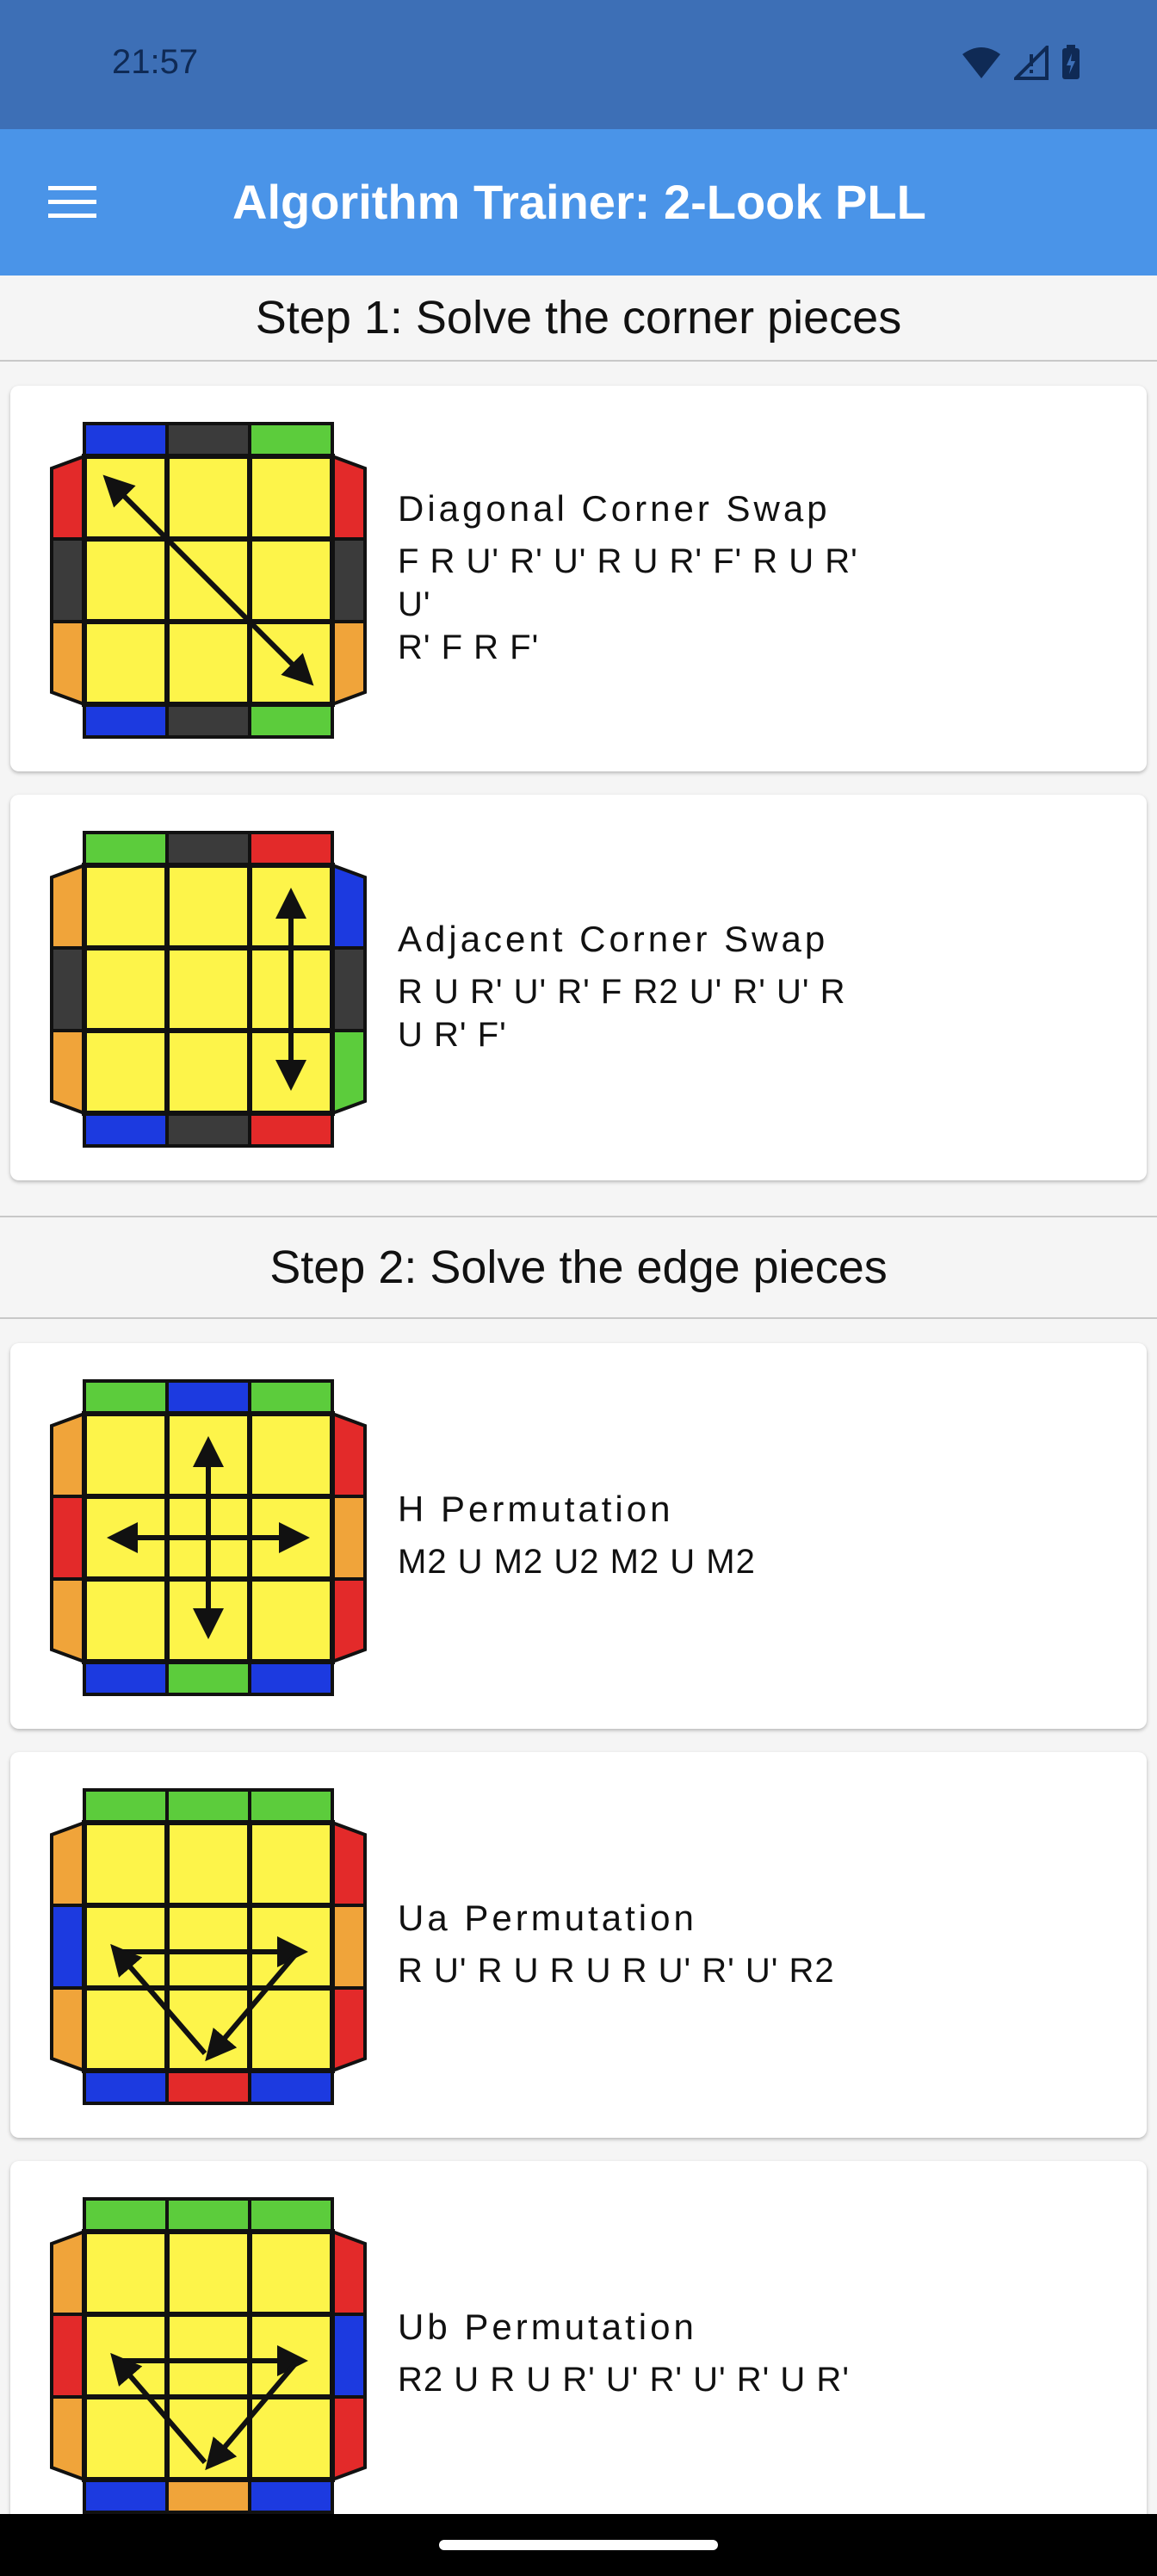 This screenshot has height=2576, width=1157. Describe the element at coordinates (547, 1918) in the screenshot. I see `algorithm-name: Ua Permutation` at that location.